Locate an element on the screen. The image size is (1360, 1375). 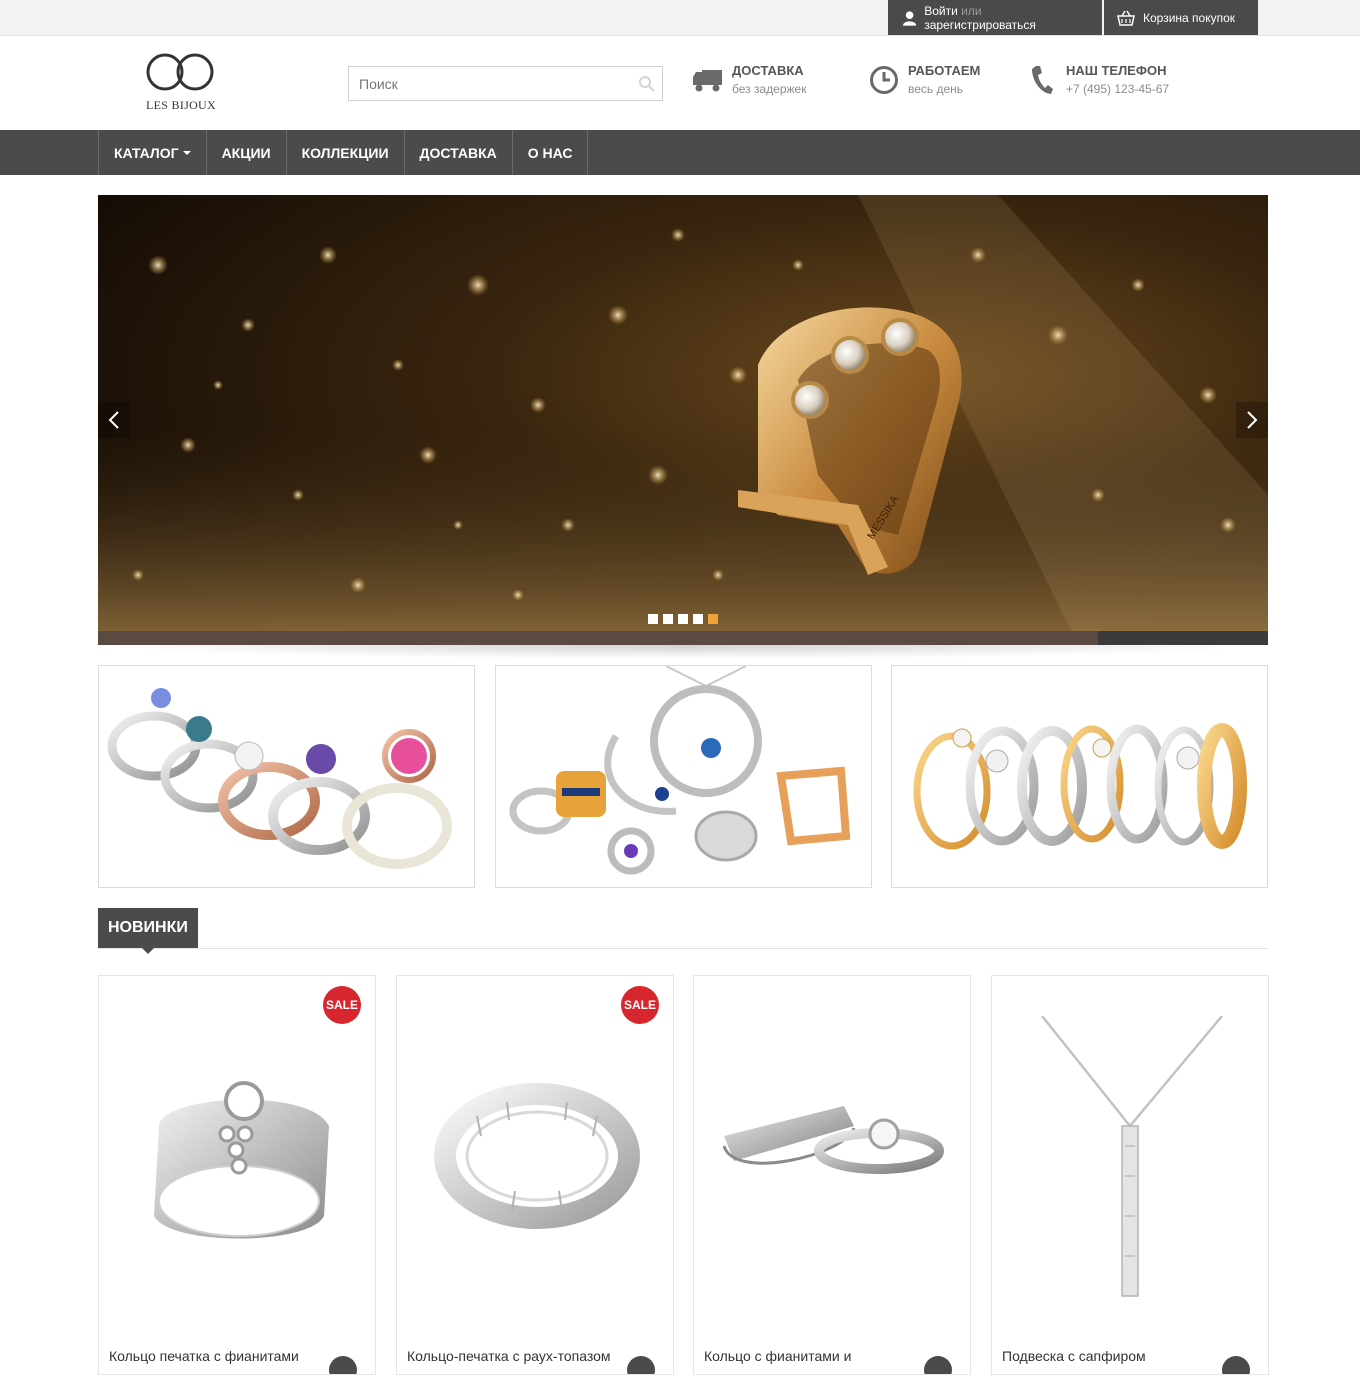
gold-silver-rings-image is located at coordinates (1080, 786).